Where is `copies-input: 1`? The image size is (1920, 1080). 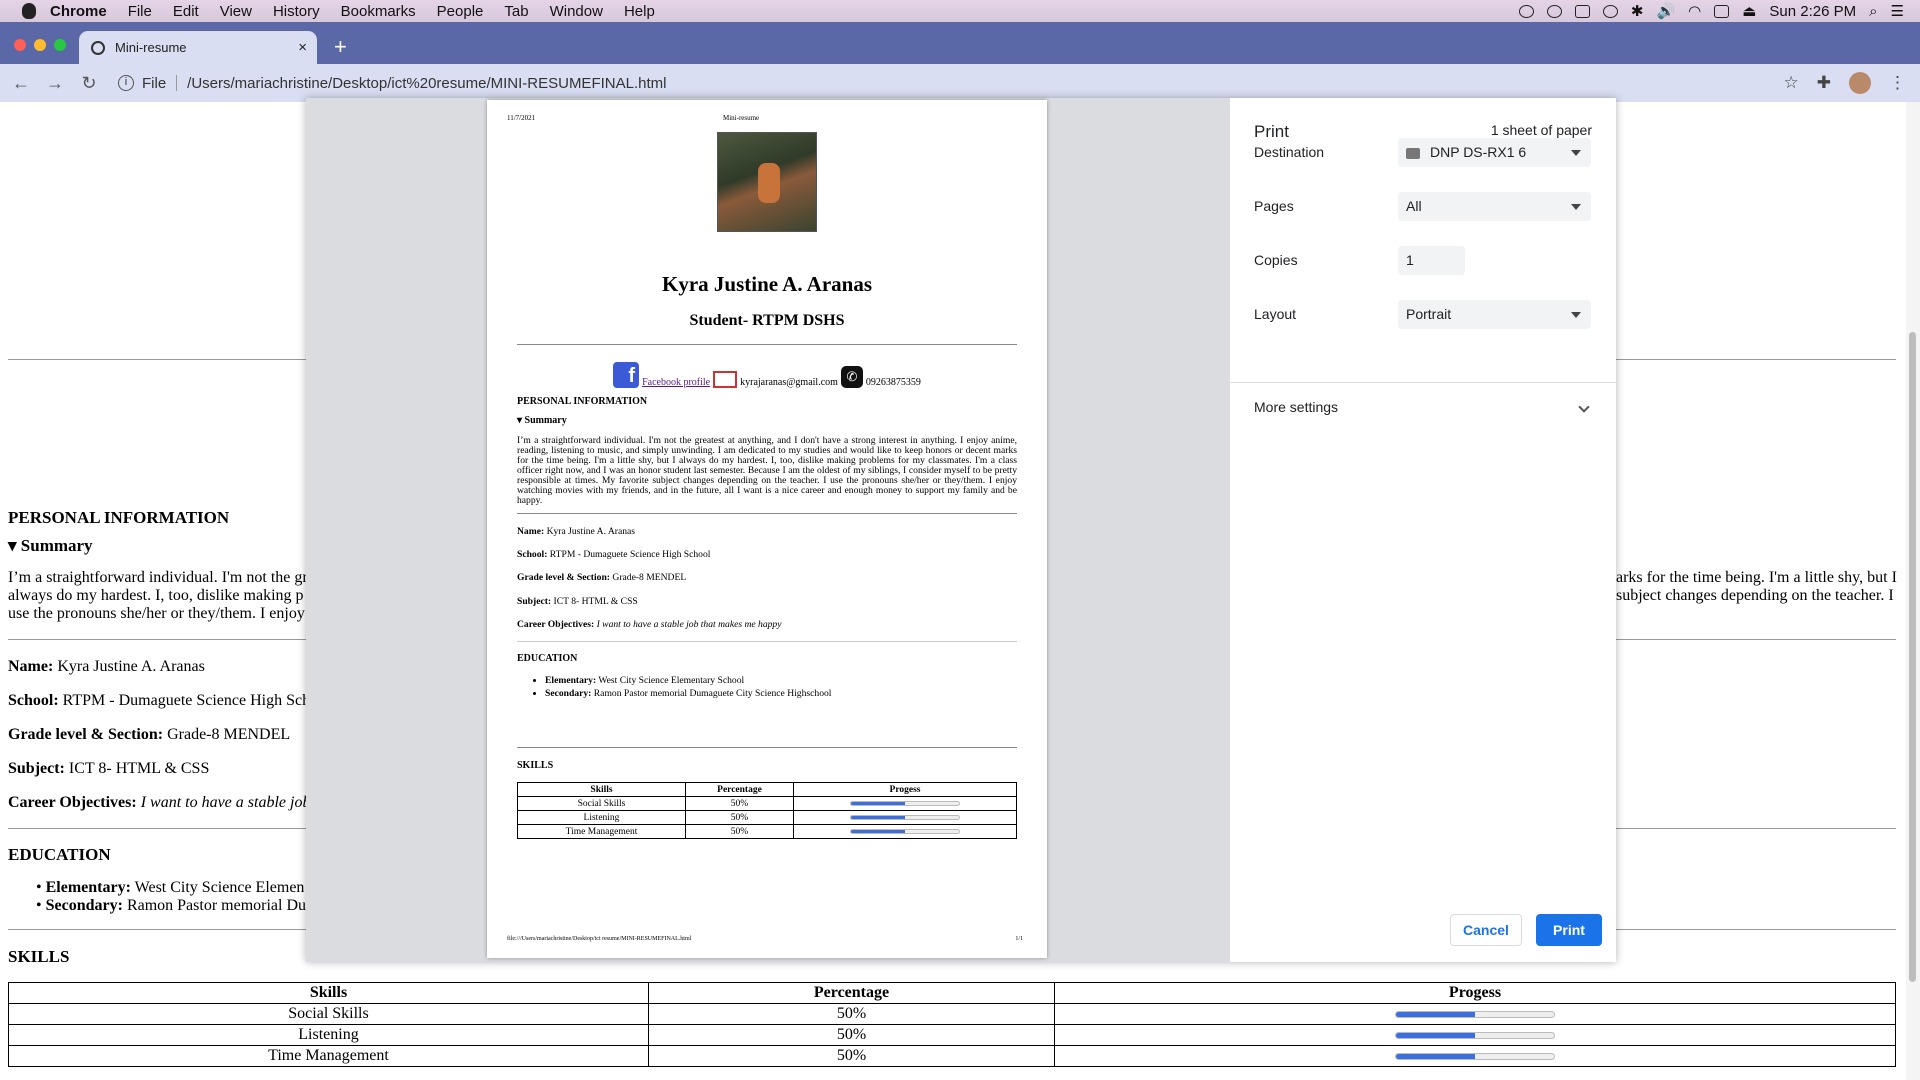 copies-input: 1 is located at coordinates (1431, 260).